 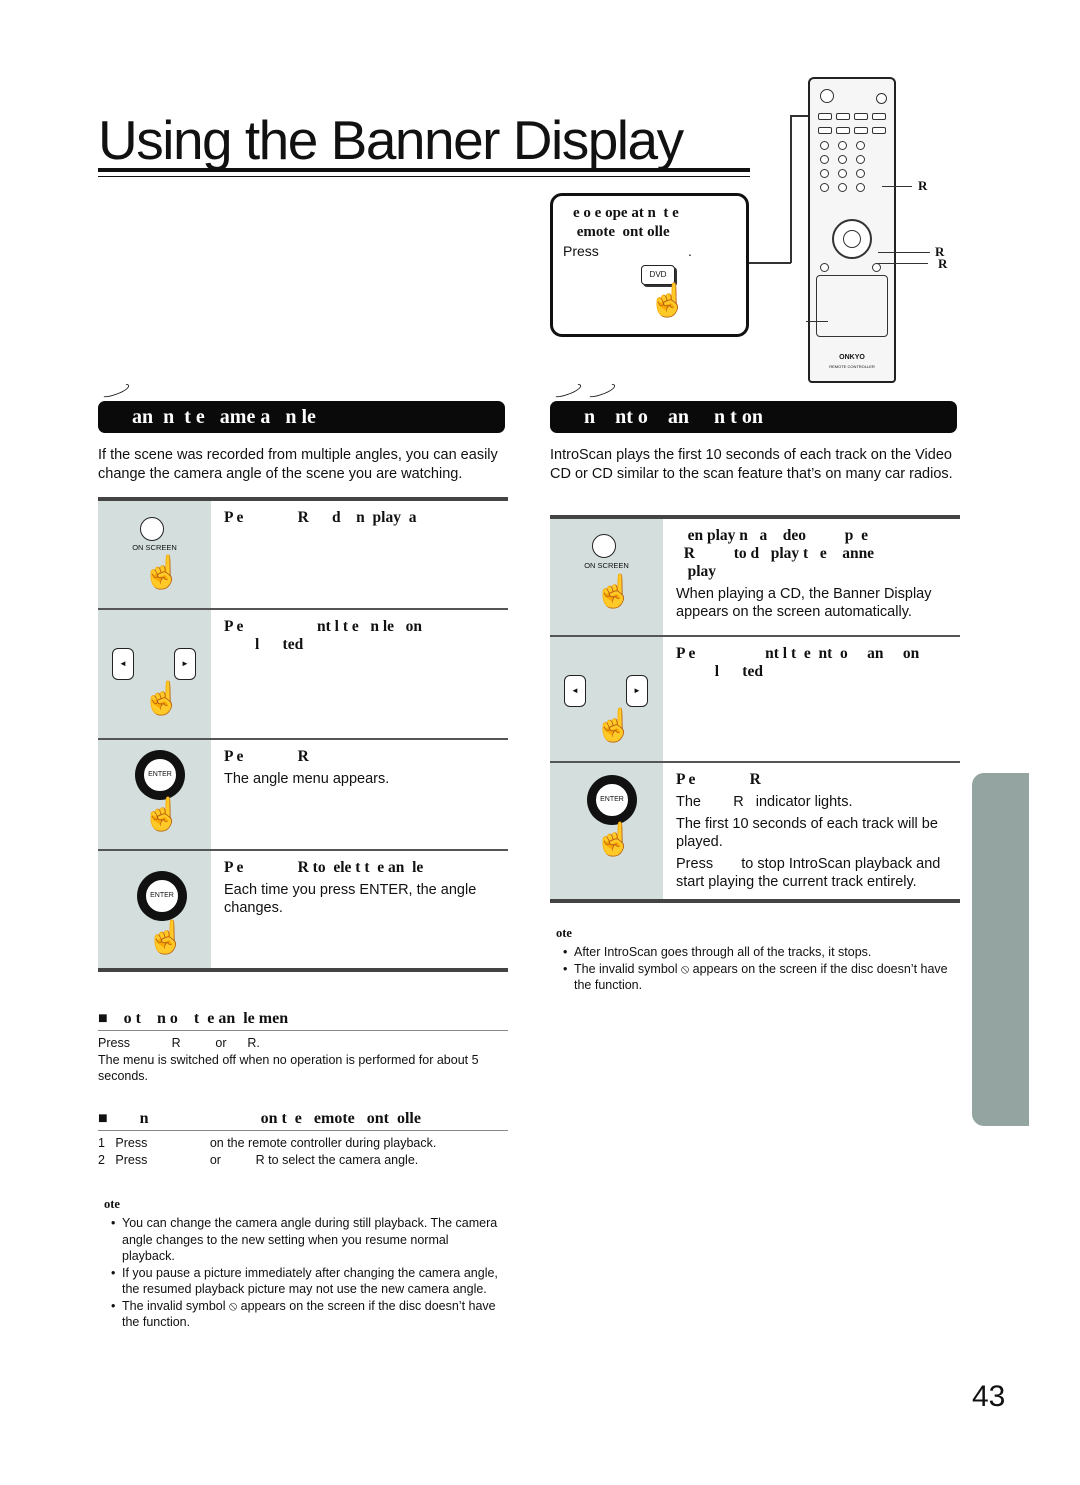 I want to click on on-screen-label: ON SCREEN, so click(x=606, y=565).